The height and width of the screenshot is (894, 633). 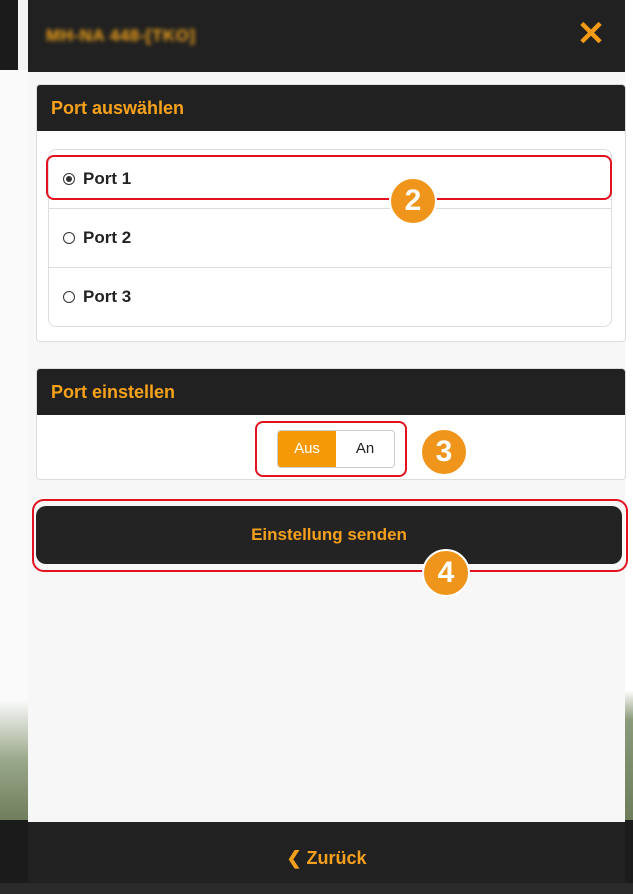 I want to click on top-bar: MH-NA 448-[TKO] ✕, so click(x=326, y=36).